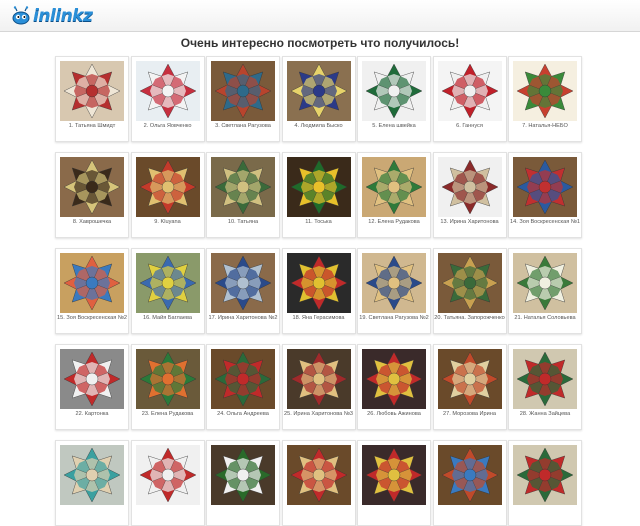 Image resolution: width=640 pixels, height=526 pixels. I want to click on thumbnail-card: 20. Татьяна. Запорожченко, so click(469, 291).